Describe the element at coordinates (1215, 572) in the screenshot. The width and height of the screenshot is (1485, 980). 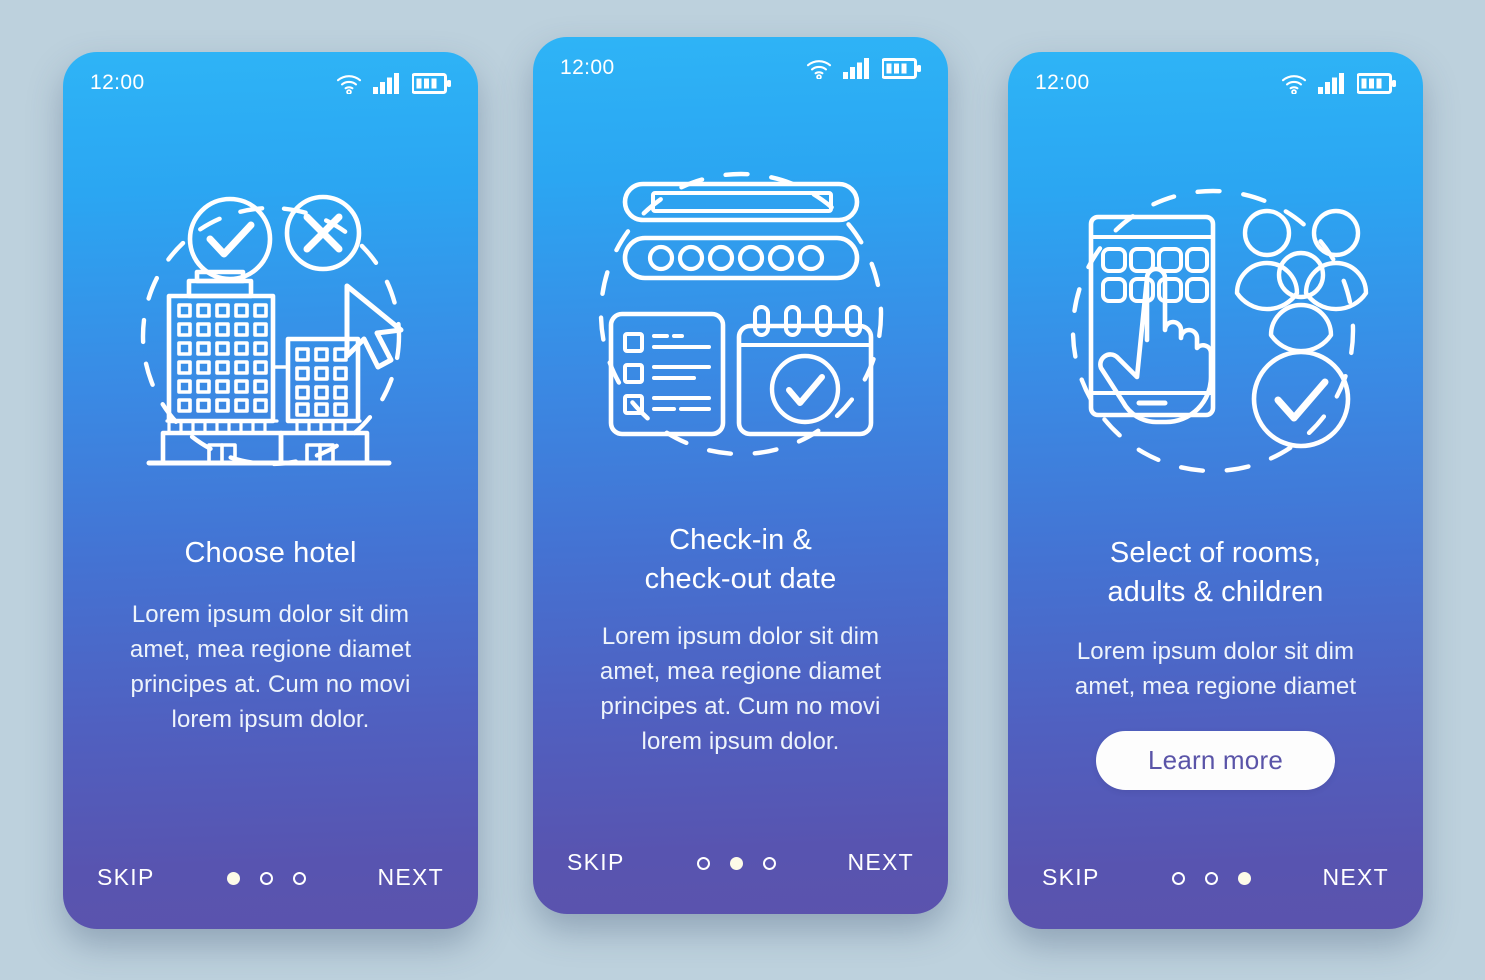
I see `page-title: Select of rooms, adults & children` at that location.